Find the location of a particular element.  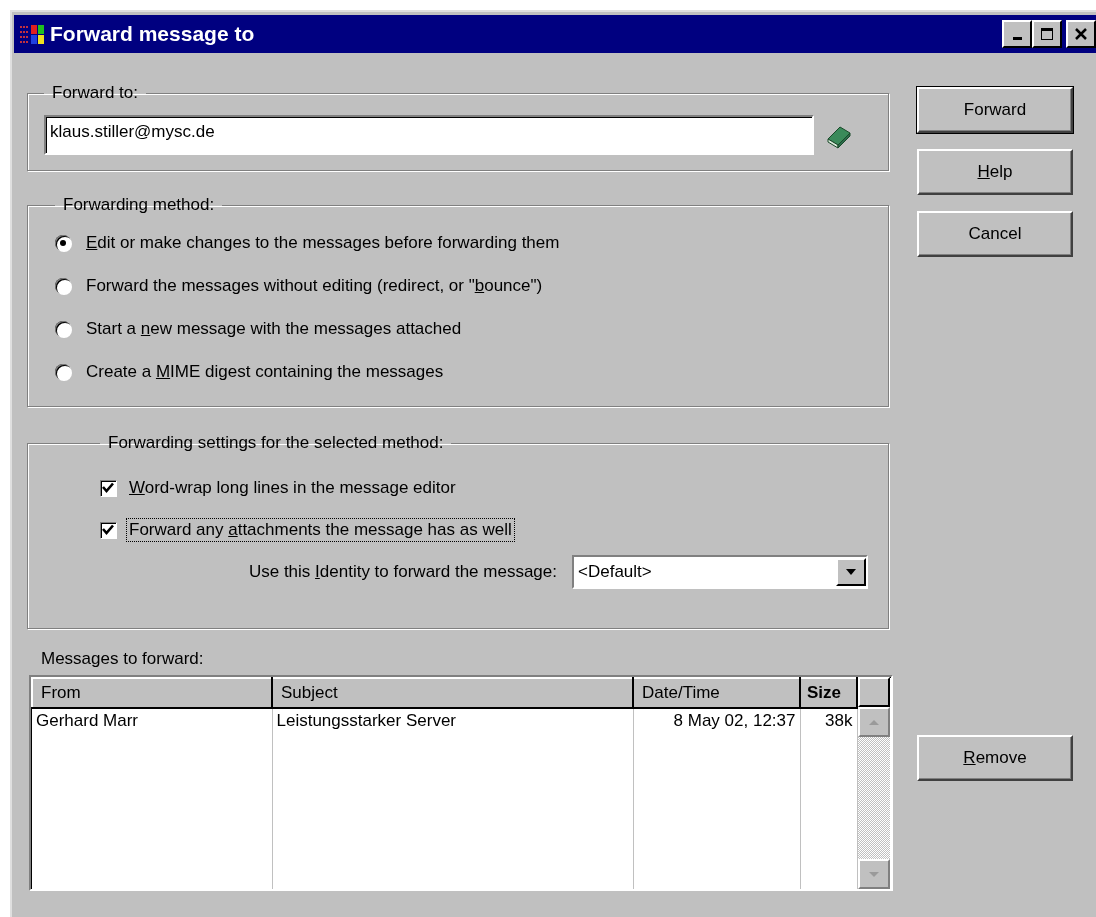

radio-label: Start a new message with the messages attached is located at coordinates (274, 328).